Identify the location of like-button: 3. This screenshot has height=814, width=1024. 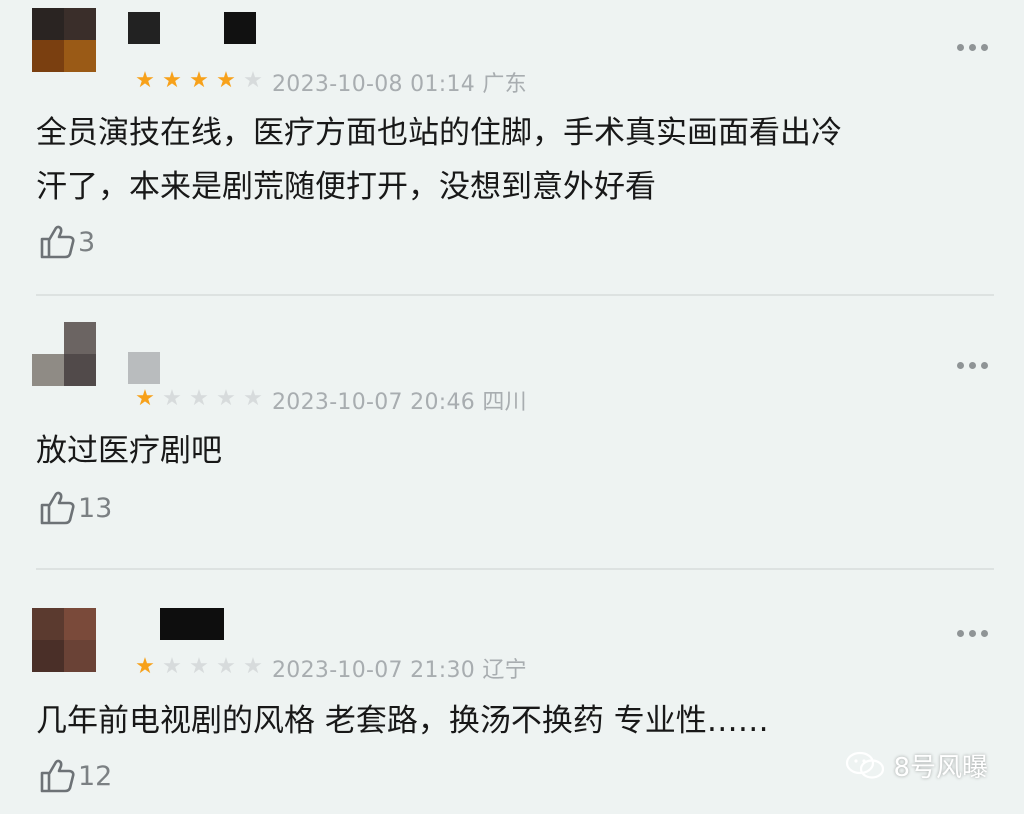
(66, 242).